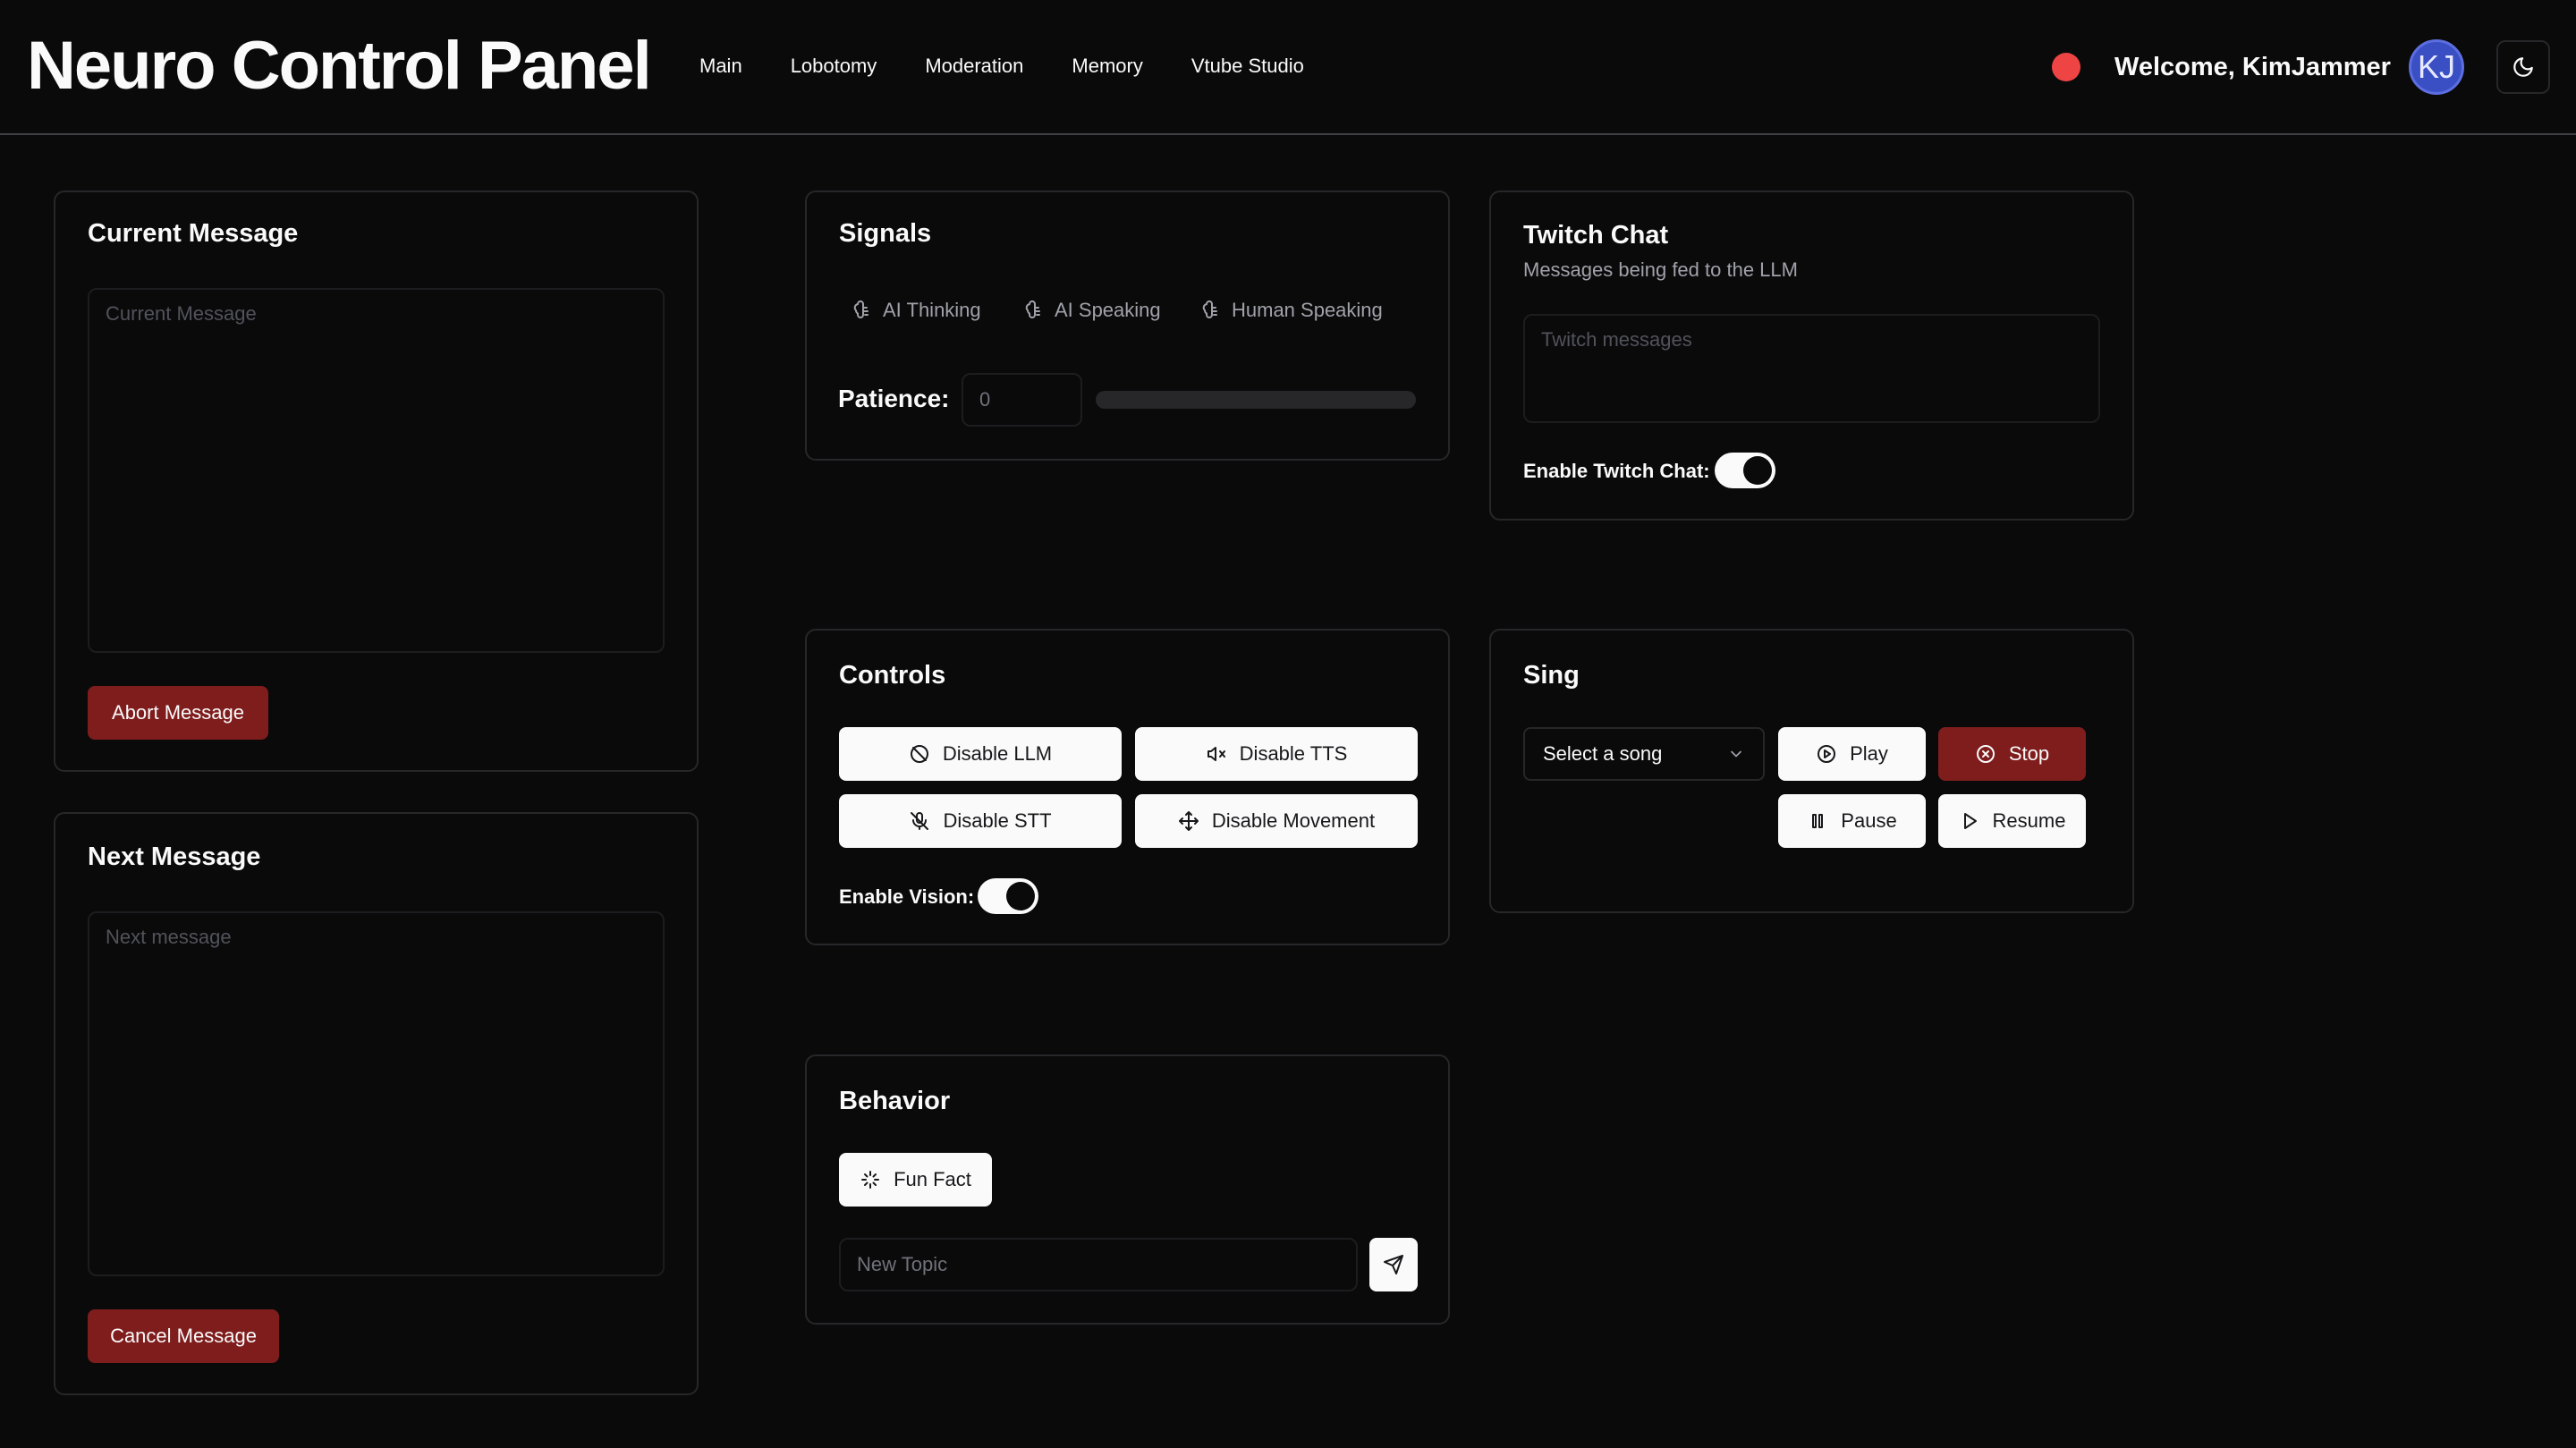  I want to click on resume-button: Resume, so click(2012, 821).